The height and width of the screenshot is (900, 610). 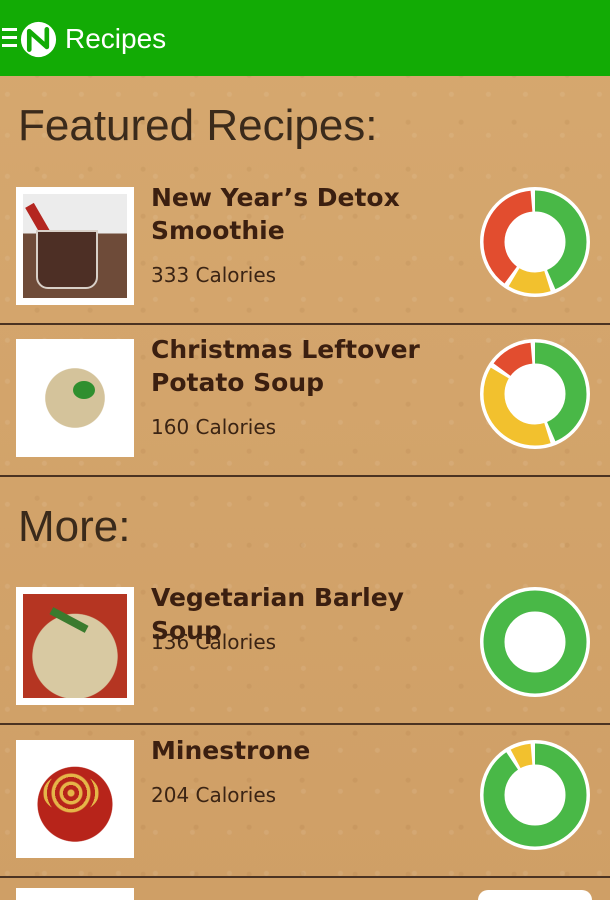 I want to click on recipe-calories: 204 Calories, so click(x=214, y=795).